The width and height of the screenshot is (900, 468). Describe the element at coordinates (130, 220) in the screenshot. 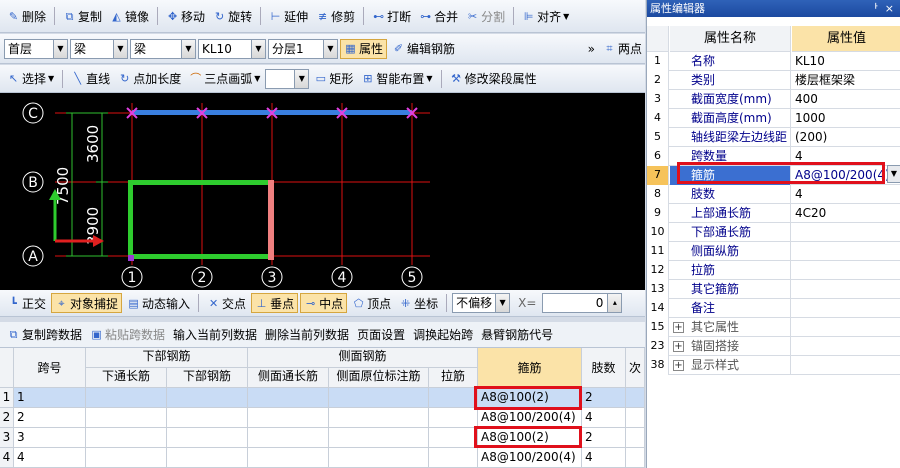

I see `beam-green-left` at that location.